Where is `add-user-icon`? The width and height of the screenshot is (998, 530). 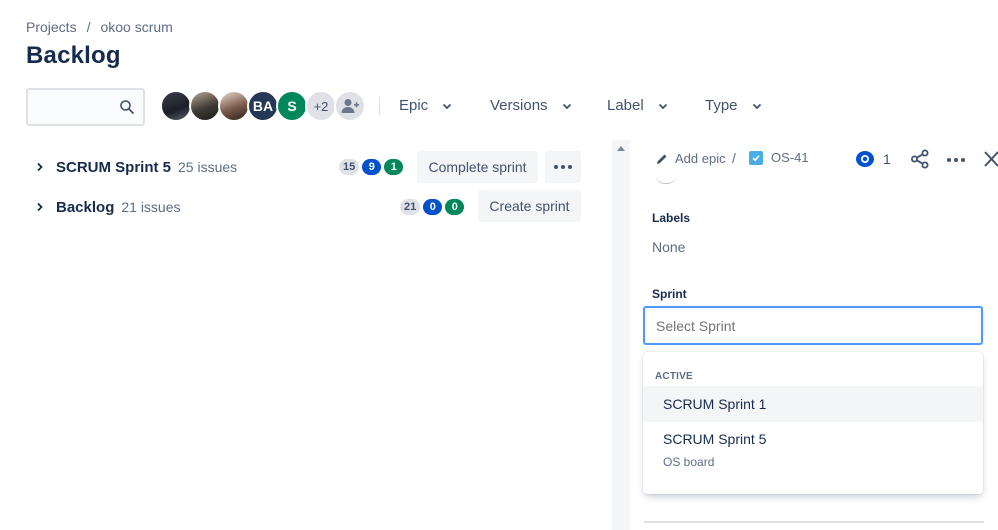
add-user-icon is located at coordinates (350, 106).